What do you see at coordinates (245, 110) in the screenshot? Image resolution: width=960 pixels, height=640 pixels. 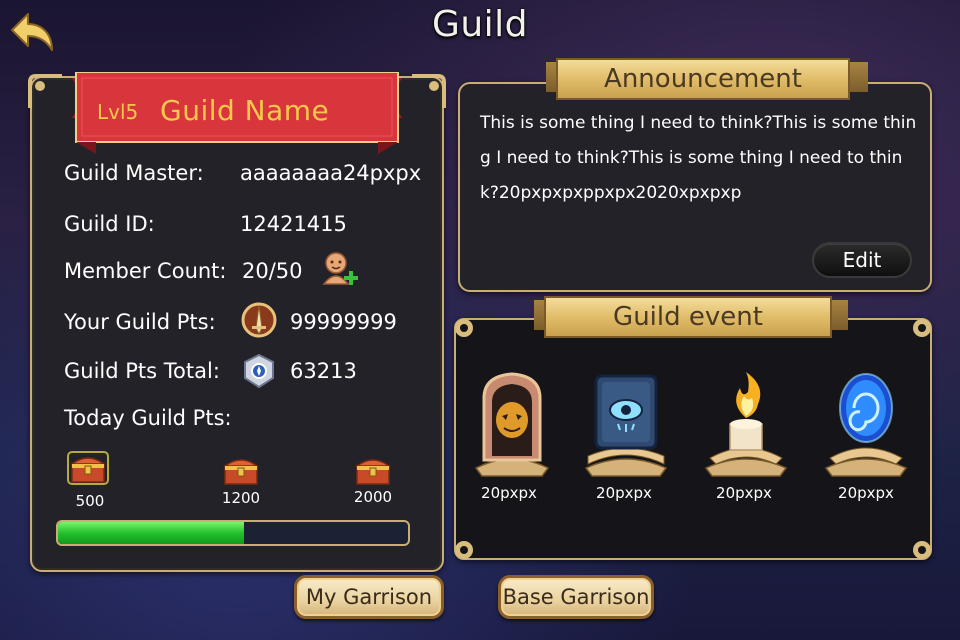 I see `guild-name: Guild Name` at bounding box center [245, 110].